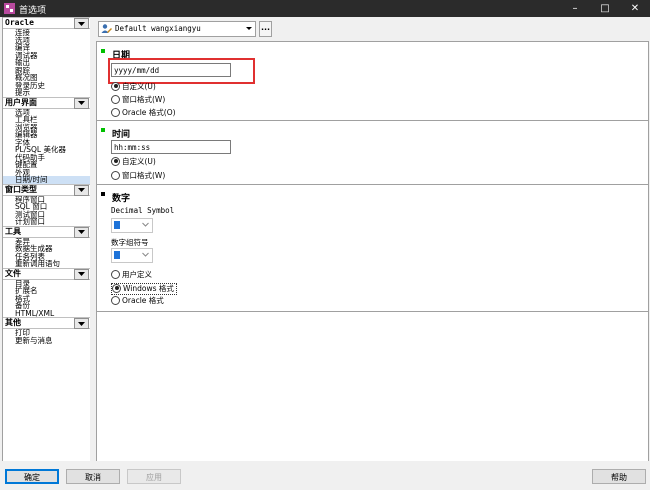 This screenshot has height=490, width=650. What do you see at coordinates (143, 210) in the screenshot?
I see `decimal-symbol-label: Decimal Symbol` at bounding box center [143, 210].